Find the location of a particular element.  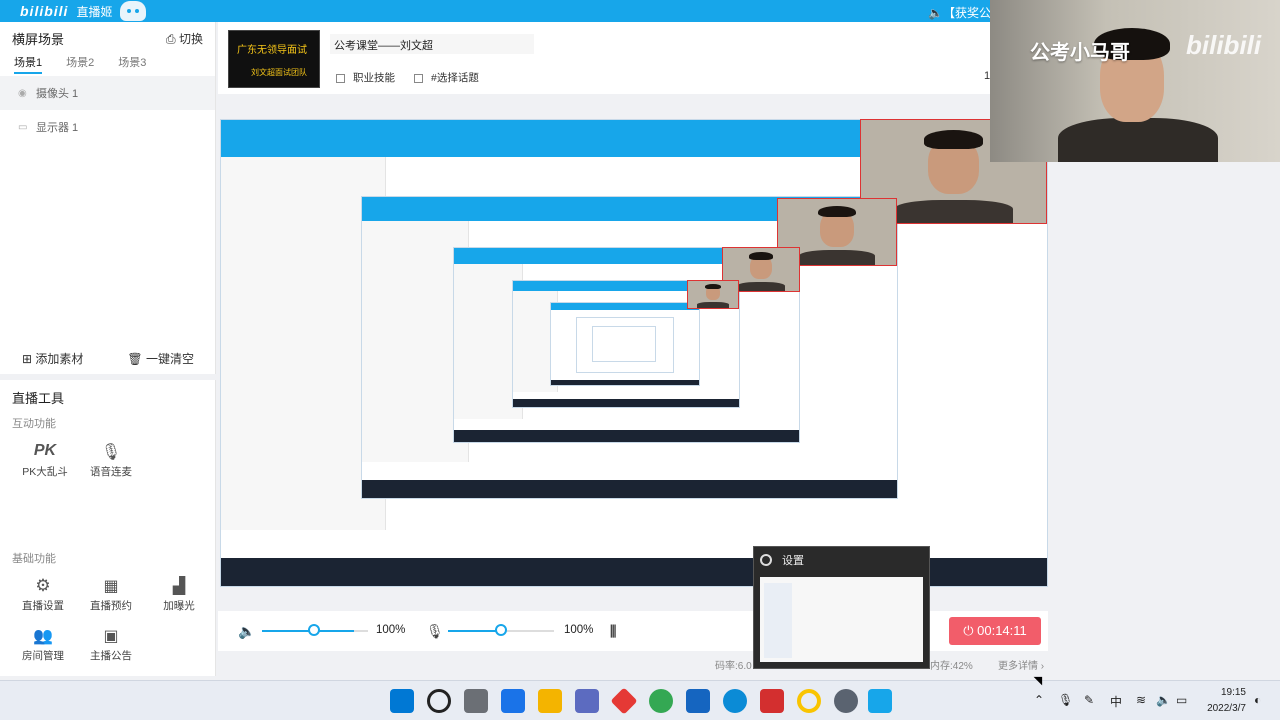

camera-source is located at coordinates (713, 294).